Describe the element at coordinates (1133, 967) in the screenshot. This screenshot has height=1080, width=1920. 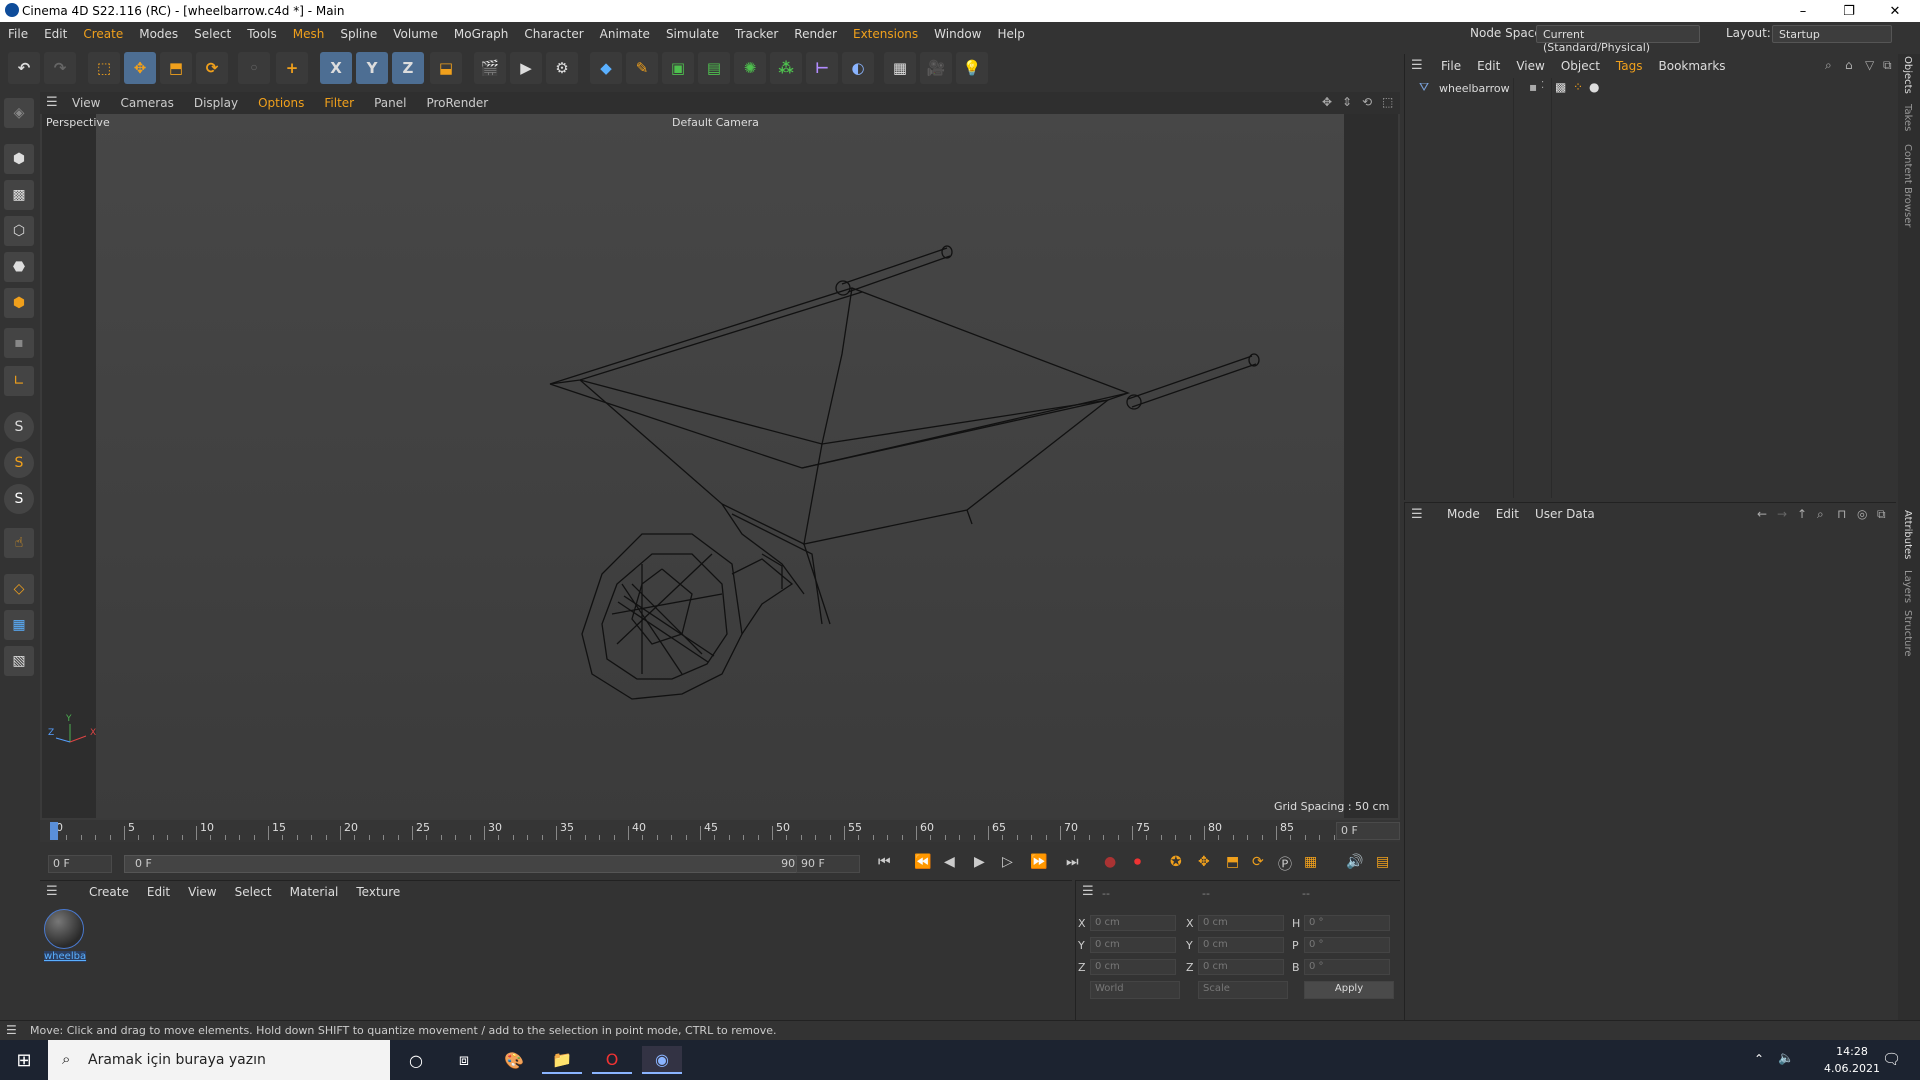
I see `position-z-field: 0 cm` at that location.